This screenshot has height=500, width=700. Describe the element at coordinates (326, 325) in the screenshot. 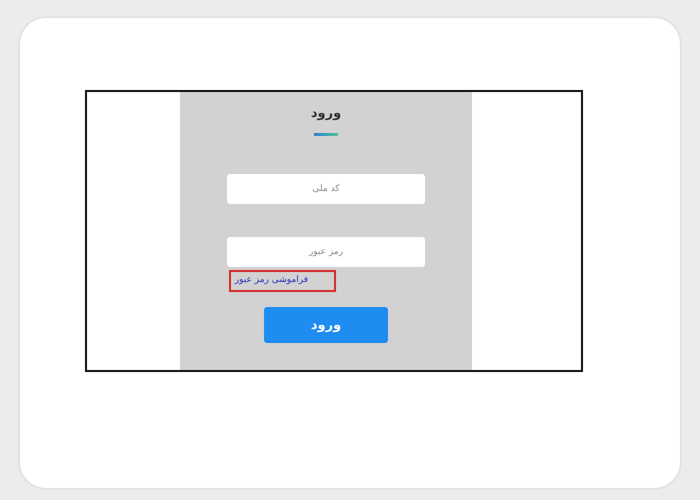

I see `login-button: ورود` at that location.